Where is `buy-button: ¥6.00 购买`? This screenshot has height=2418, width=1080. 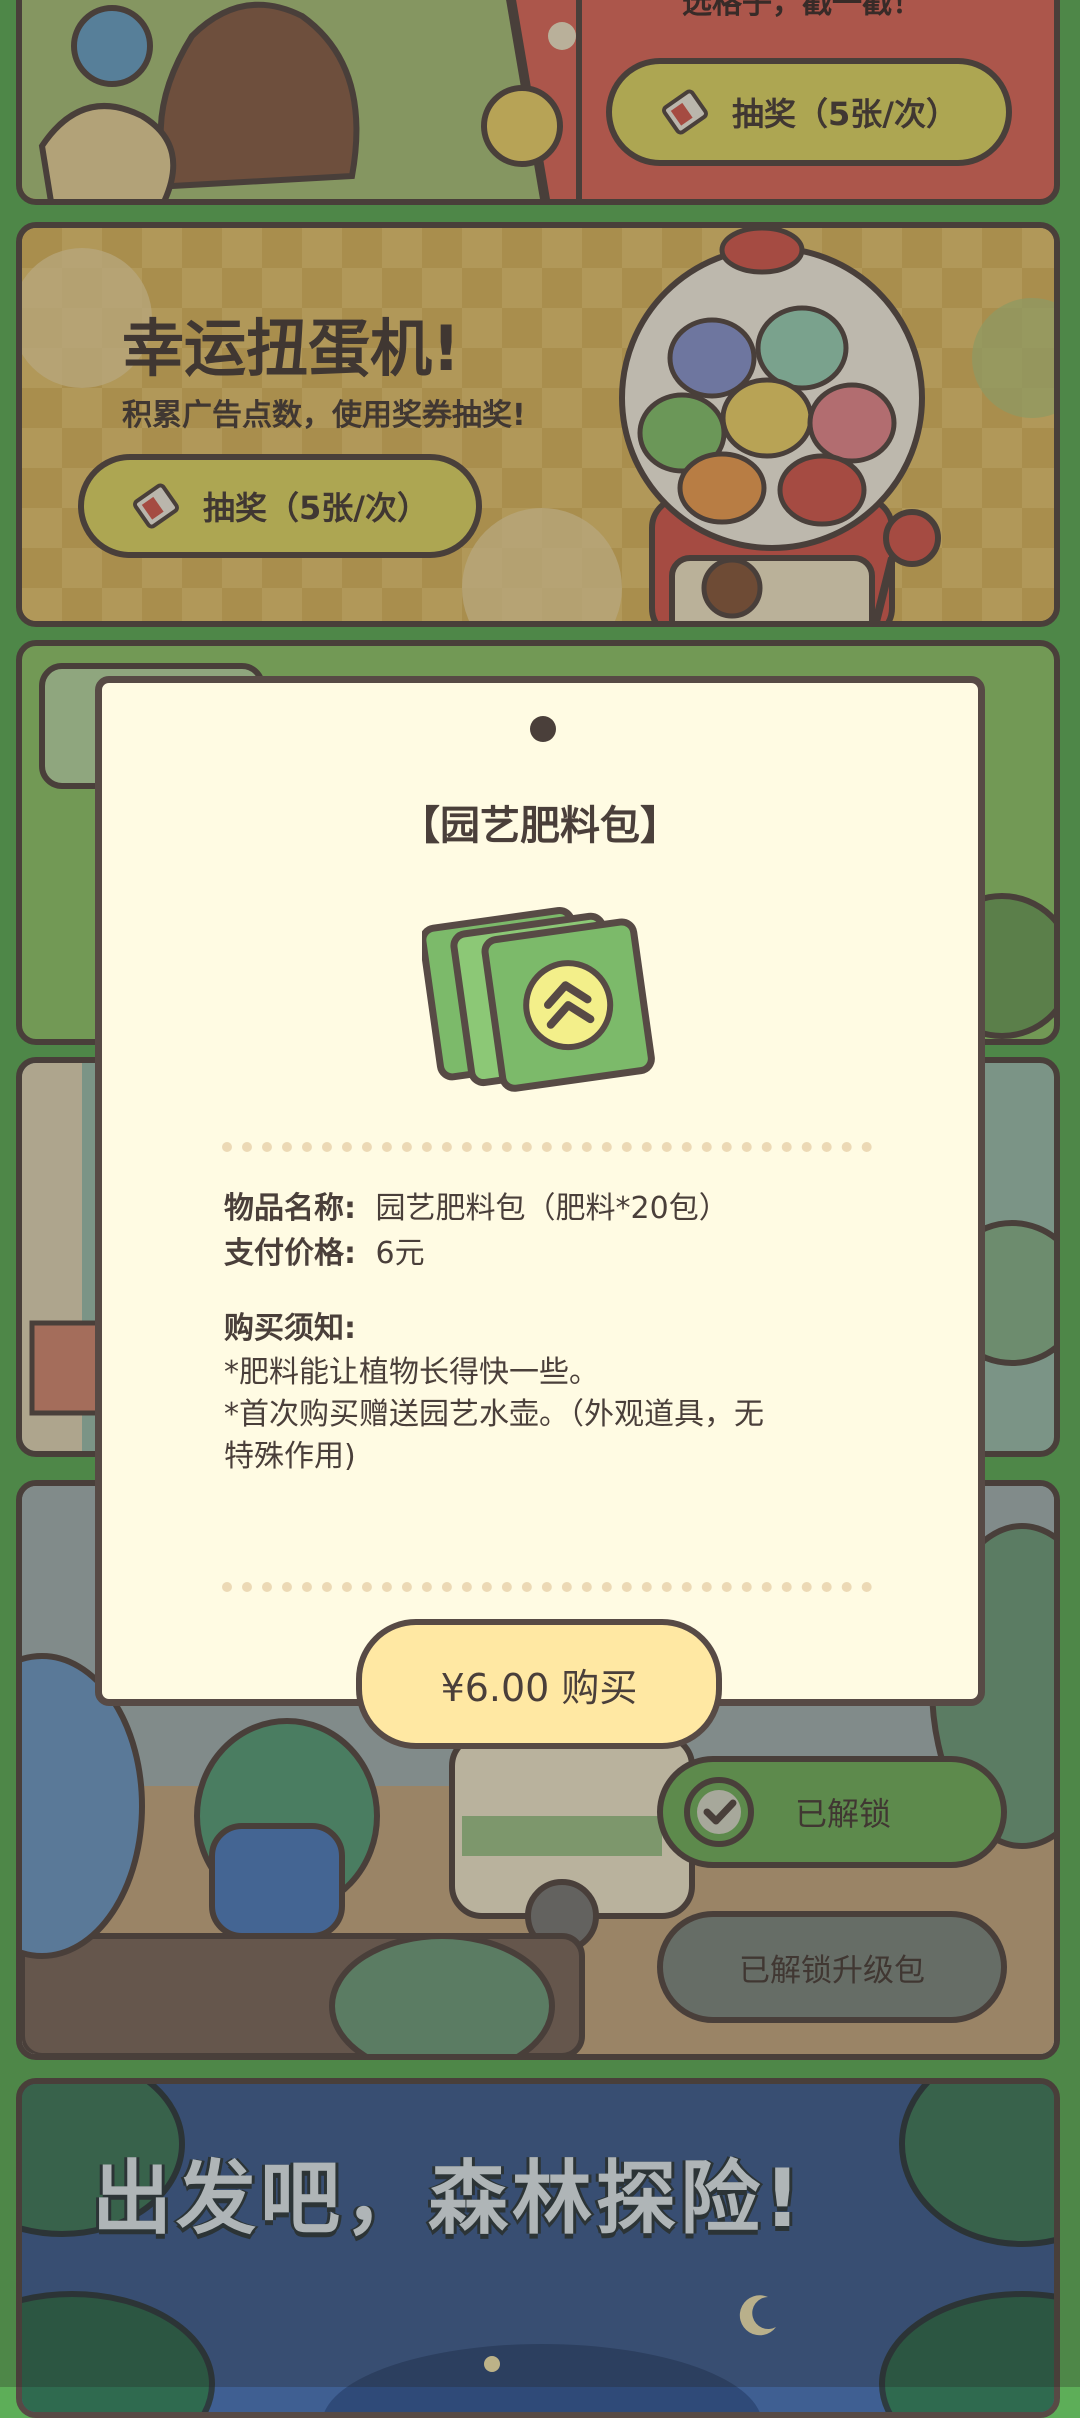
buy-button: ¥6.00 购买 is located at coordinates (539, 1684).